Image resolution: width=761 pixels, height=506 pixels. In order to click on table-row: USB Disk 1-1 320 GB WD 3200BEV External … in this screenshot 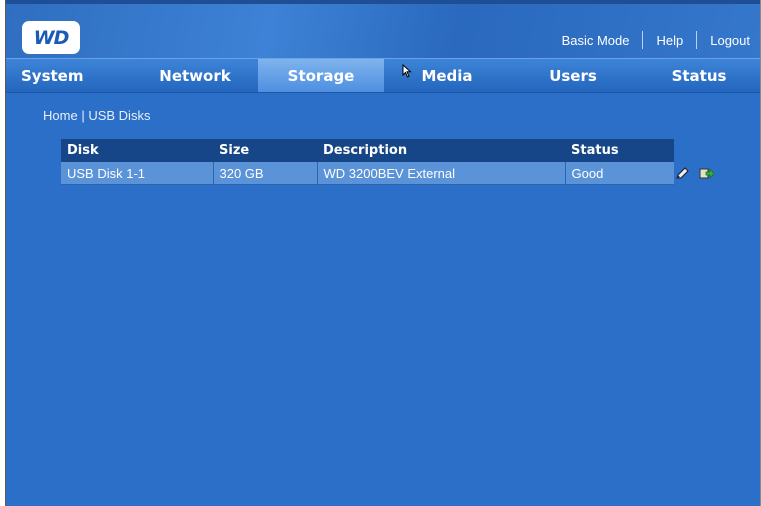, I will do `click(367, 173)`.